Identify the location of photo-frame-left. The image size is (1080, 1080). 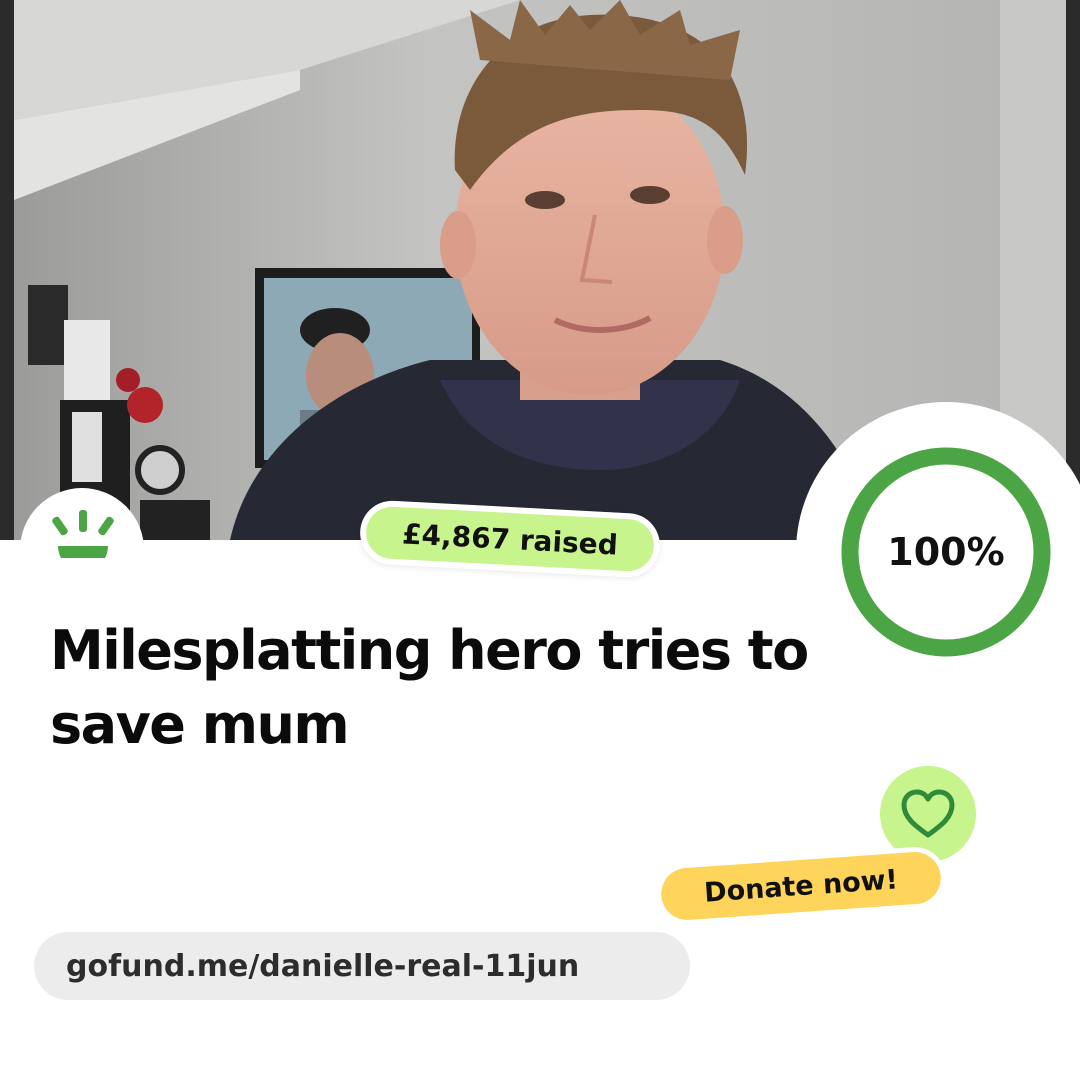
(7, 270).